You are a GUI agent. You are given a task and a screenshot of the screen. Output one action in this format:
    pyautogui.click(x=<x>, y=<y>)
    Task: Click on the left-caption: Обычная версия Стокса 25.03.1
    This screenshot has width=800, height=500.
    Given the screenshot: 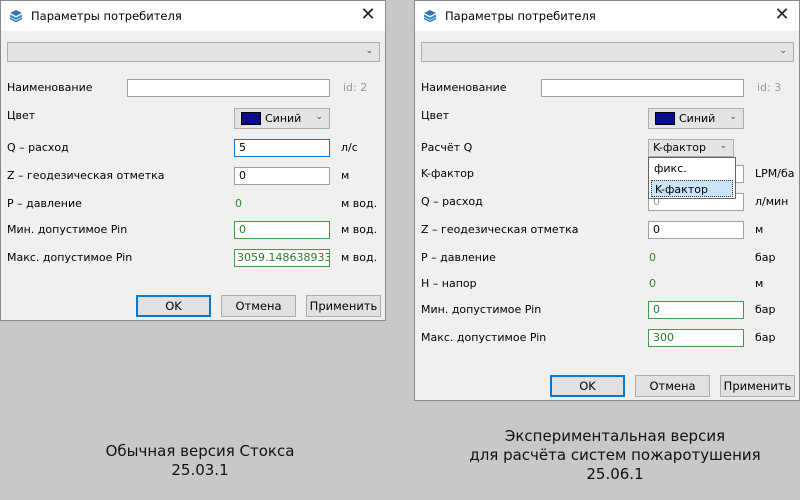 What is the action you would take?
    pyautogui.click(x=200, y=461)
    